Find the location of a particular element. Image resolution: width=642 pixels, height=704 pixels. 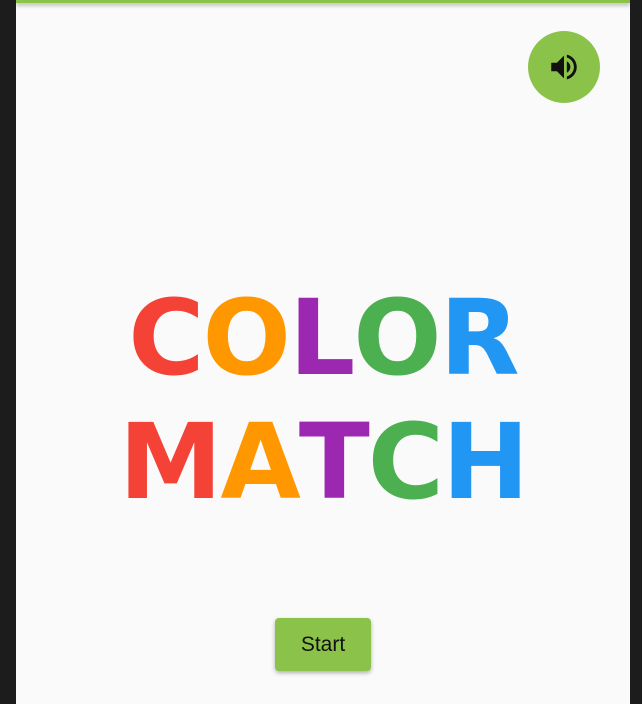

title-letter: A is located at coordinates (260, 462).